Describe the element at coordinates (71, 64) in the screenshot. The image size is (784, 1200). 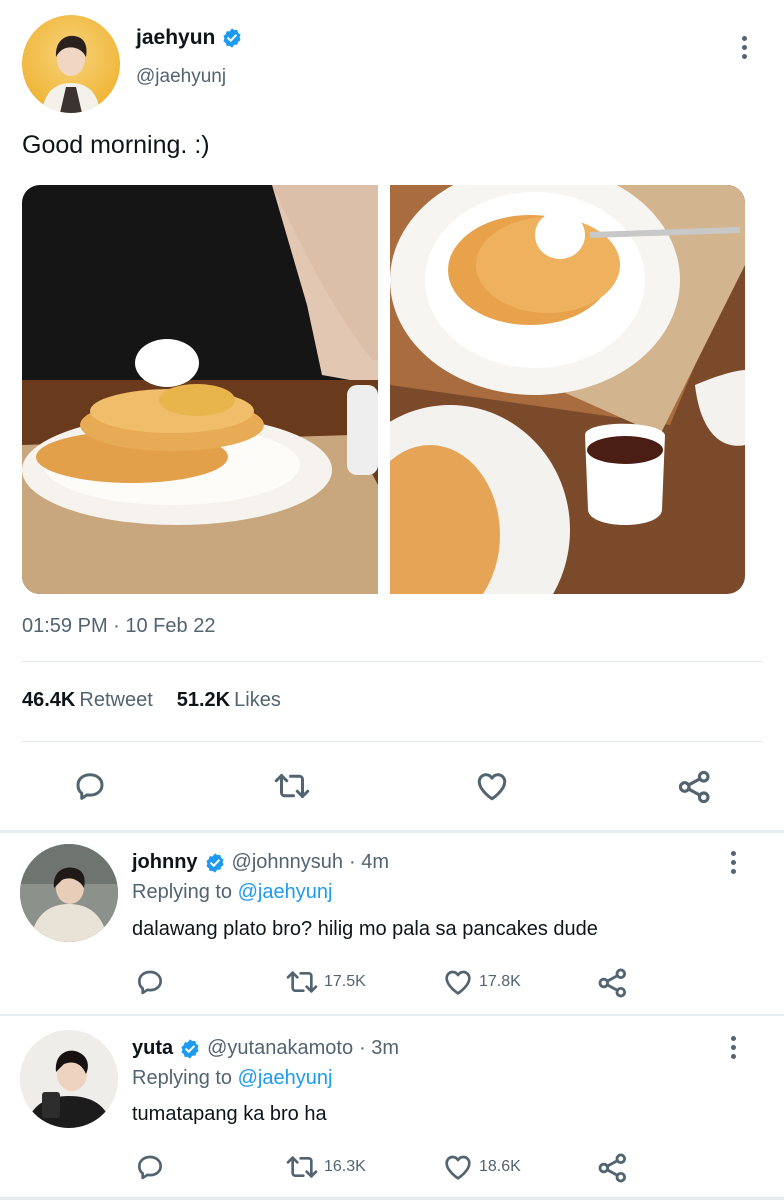
I see `author-avatar` at that location.